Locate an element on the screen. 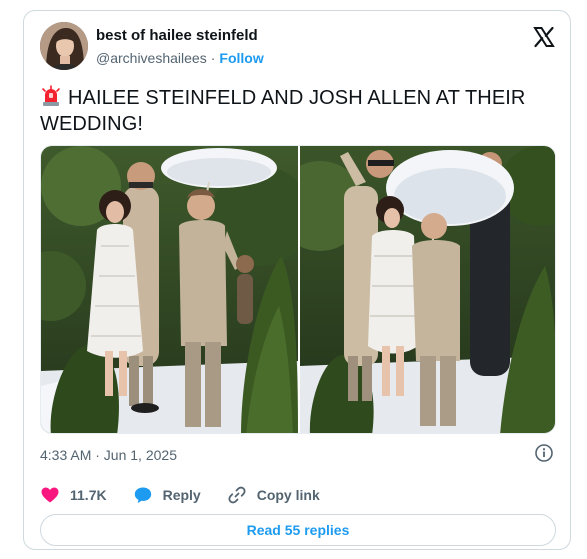  like-button: 11.7K is located at coordinates (73, 495).